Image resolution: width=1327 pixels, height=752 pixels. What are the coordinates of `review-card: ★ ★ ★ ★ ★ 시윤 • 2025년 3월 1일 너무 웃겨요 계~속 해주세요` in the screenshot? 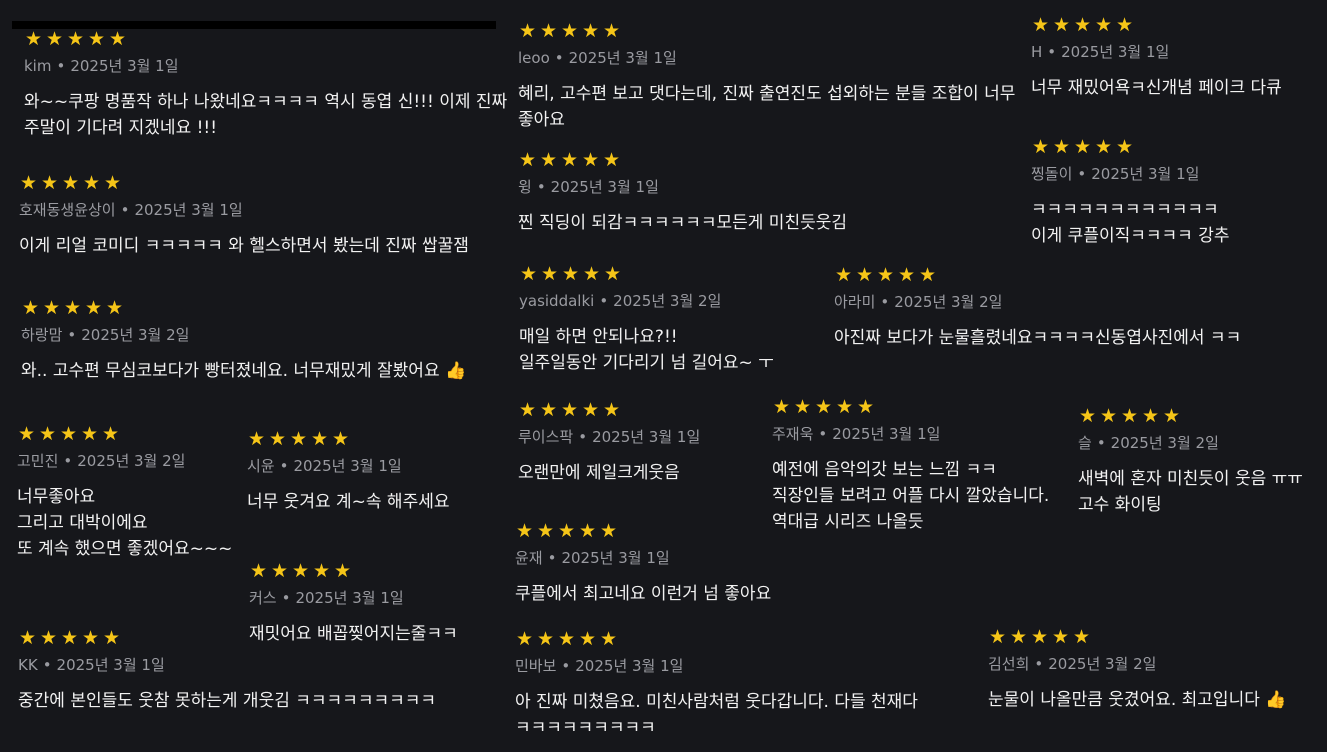 It's located at (348, 472).